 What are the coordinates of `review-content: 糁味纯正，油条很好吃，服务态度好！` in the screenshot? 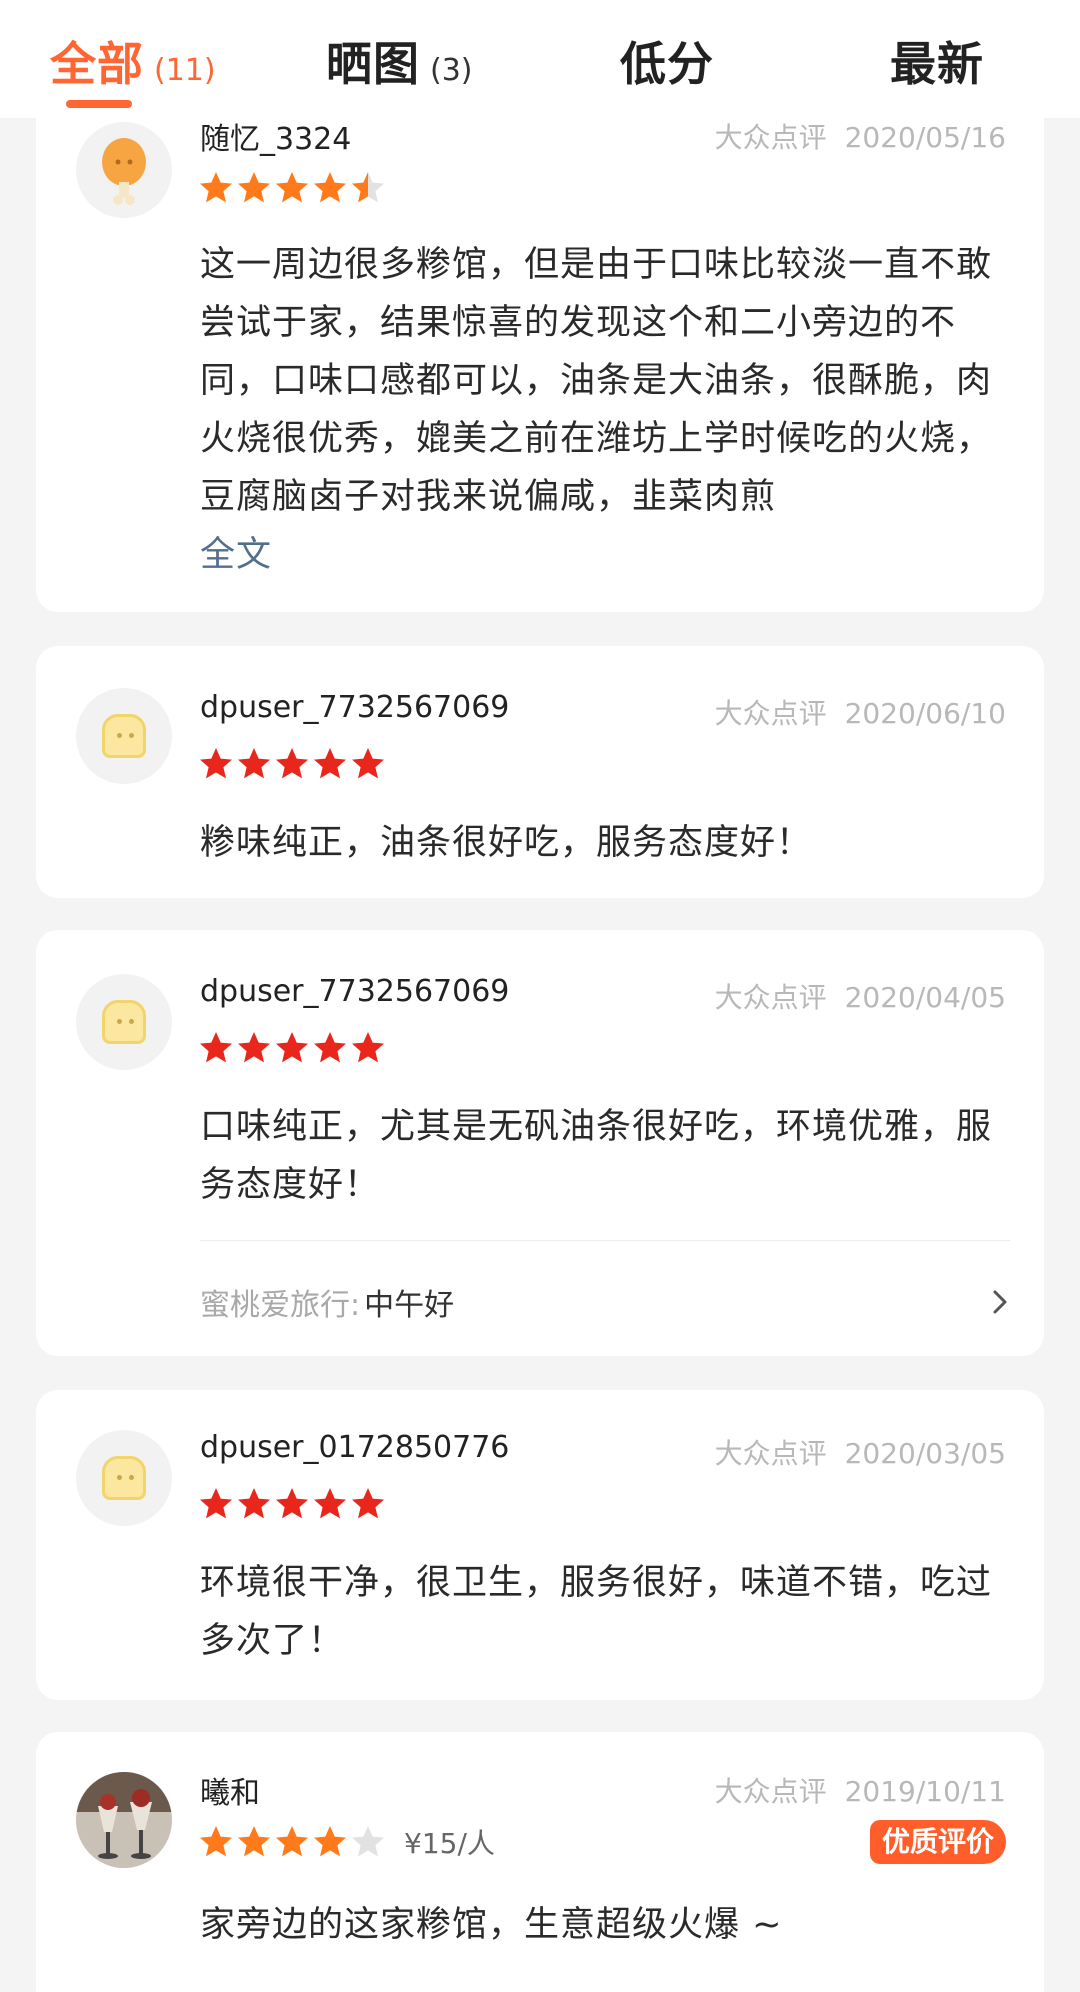 It's located at (606, 843).